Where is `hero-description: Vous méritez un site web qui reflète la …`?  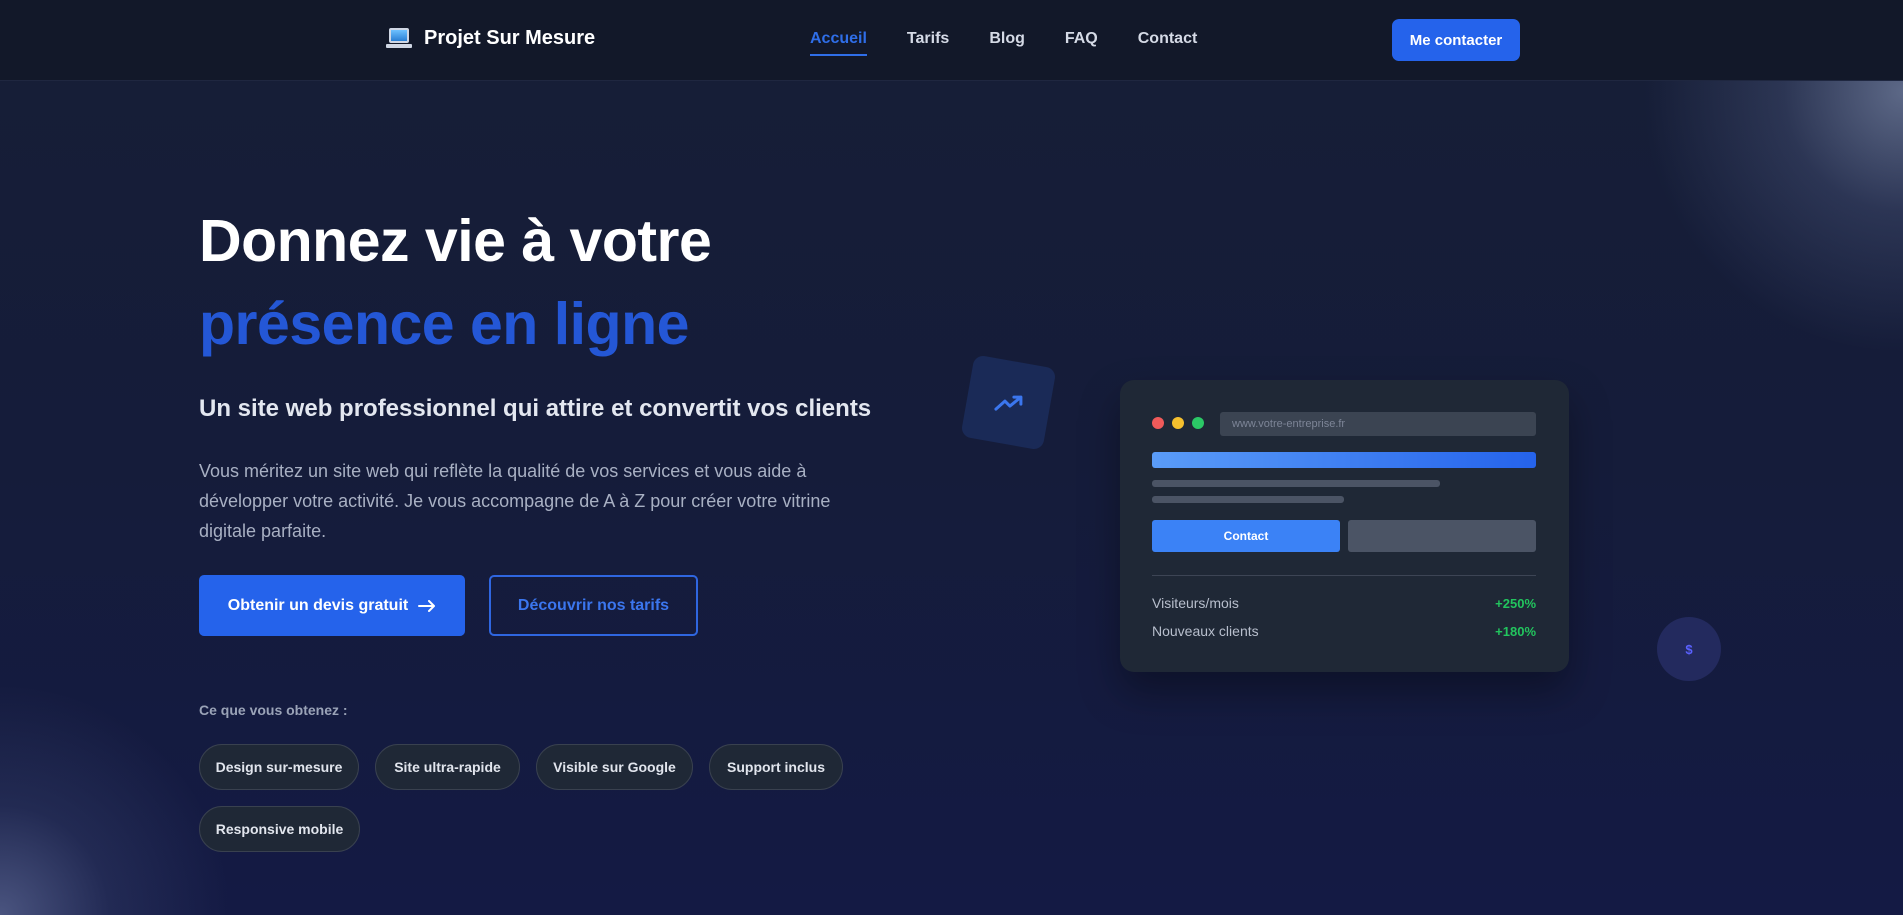 hero-description: Vous méritez un site web qui reflète la … is located at coordinates (515, 501).